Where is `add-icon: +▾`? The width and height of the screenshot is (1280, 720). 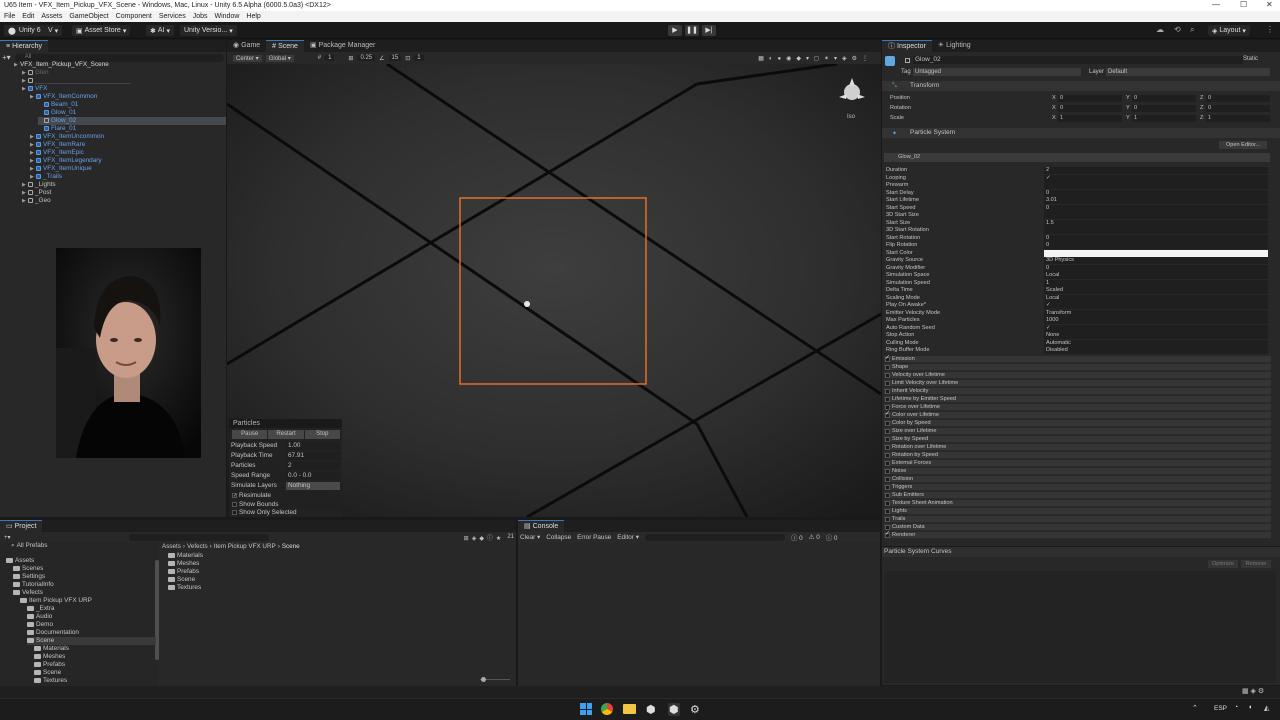 add-icon: +▾ is located at coordinates (6, 57).